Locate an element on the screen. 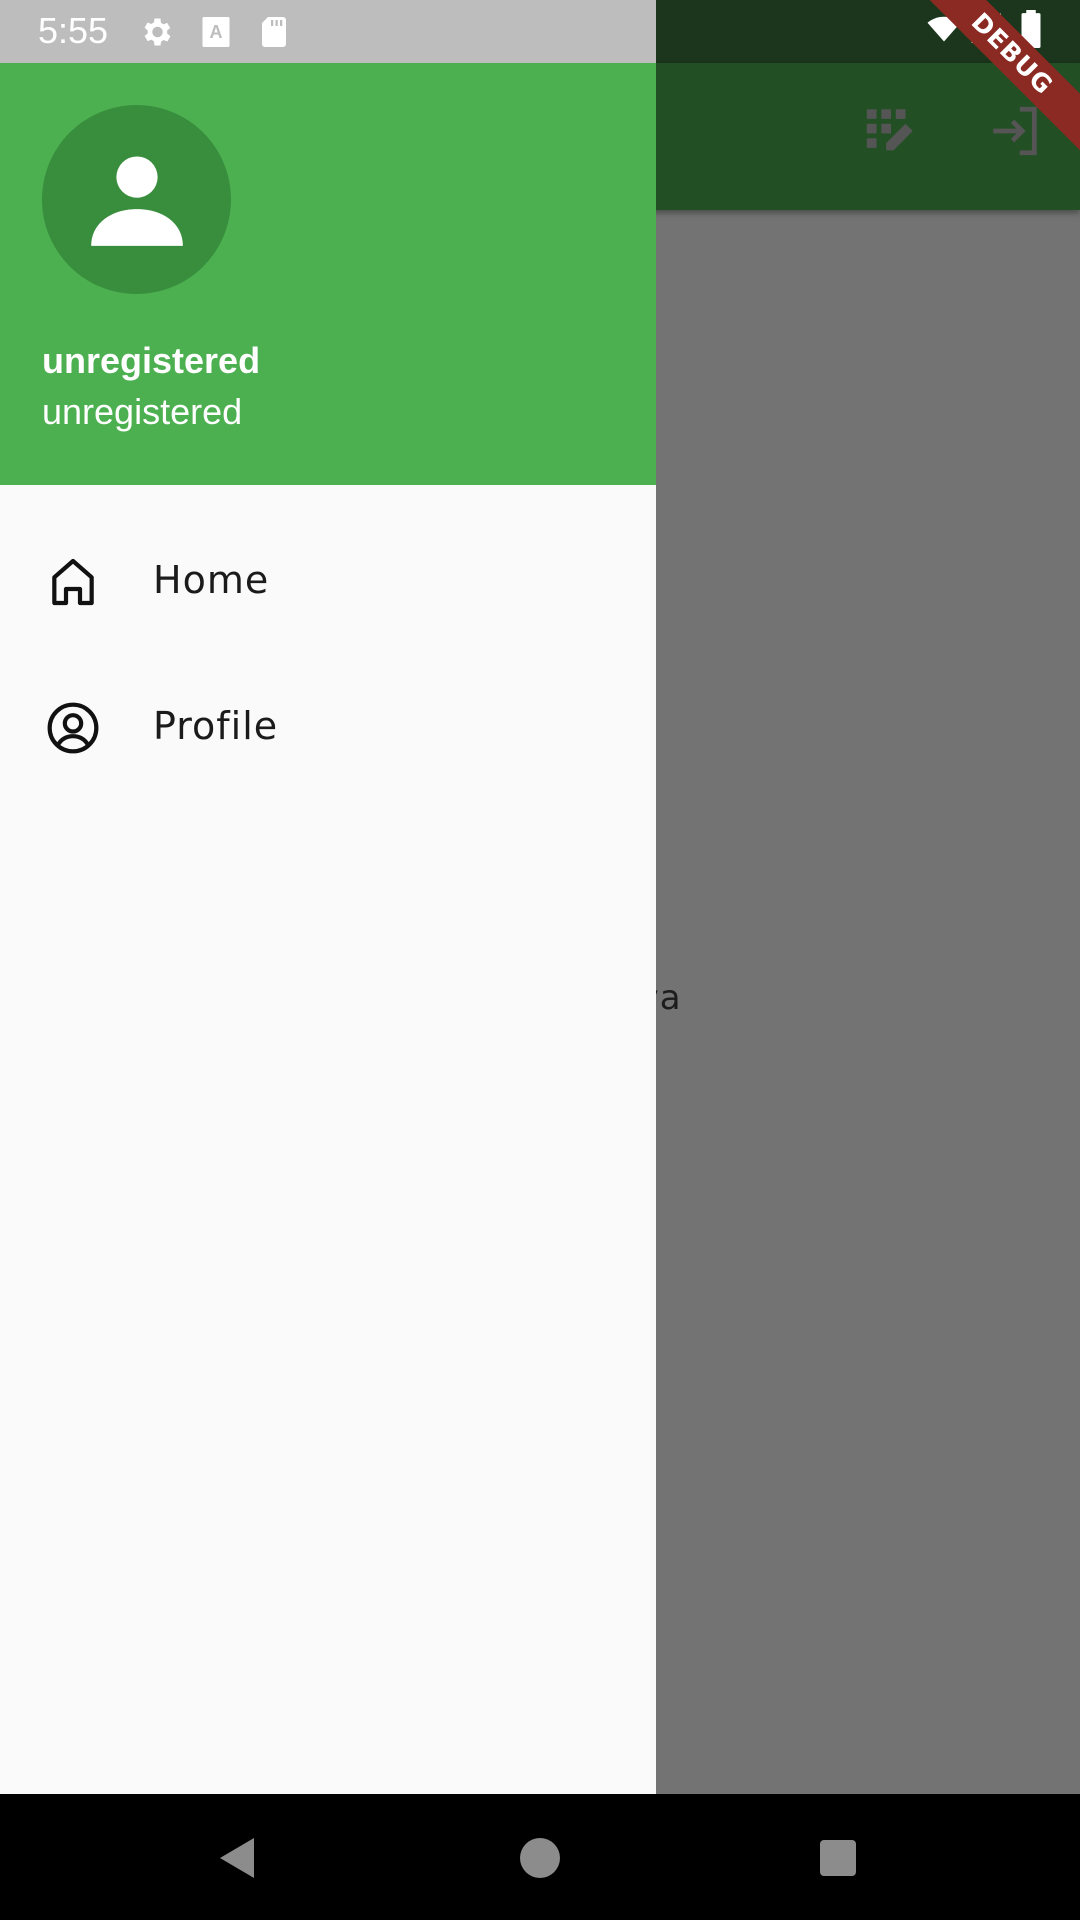 This screenshot has height=1920, width=1080. sd-card-icon is located at coordinates (274, 32).